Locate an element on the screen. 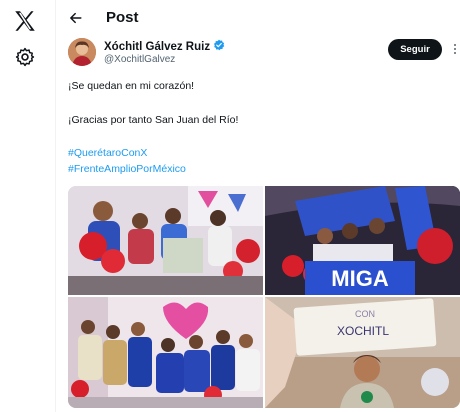  author-display-name: Xóchitl Gálvez Ruiz is located at coordinates (157, 47).